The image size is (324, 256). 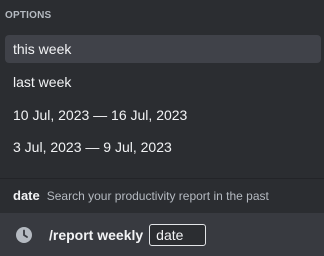 What do you see at coordinates (163, 82) in the screenshot?
I see `option-last-week: last week` at bounding box center [163, 82].